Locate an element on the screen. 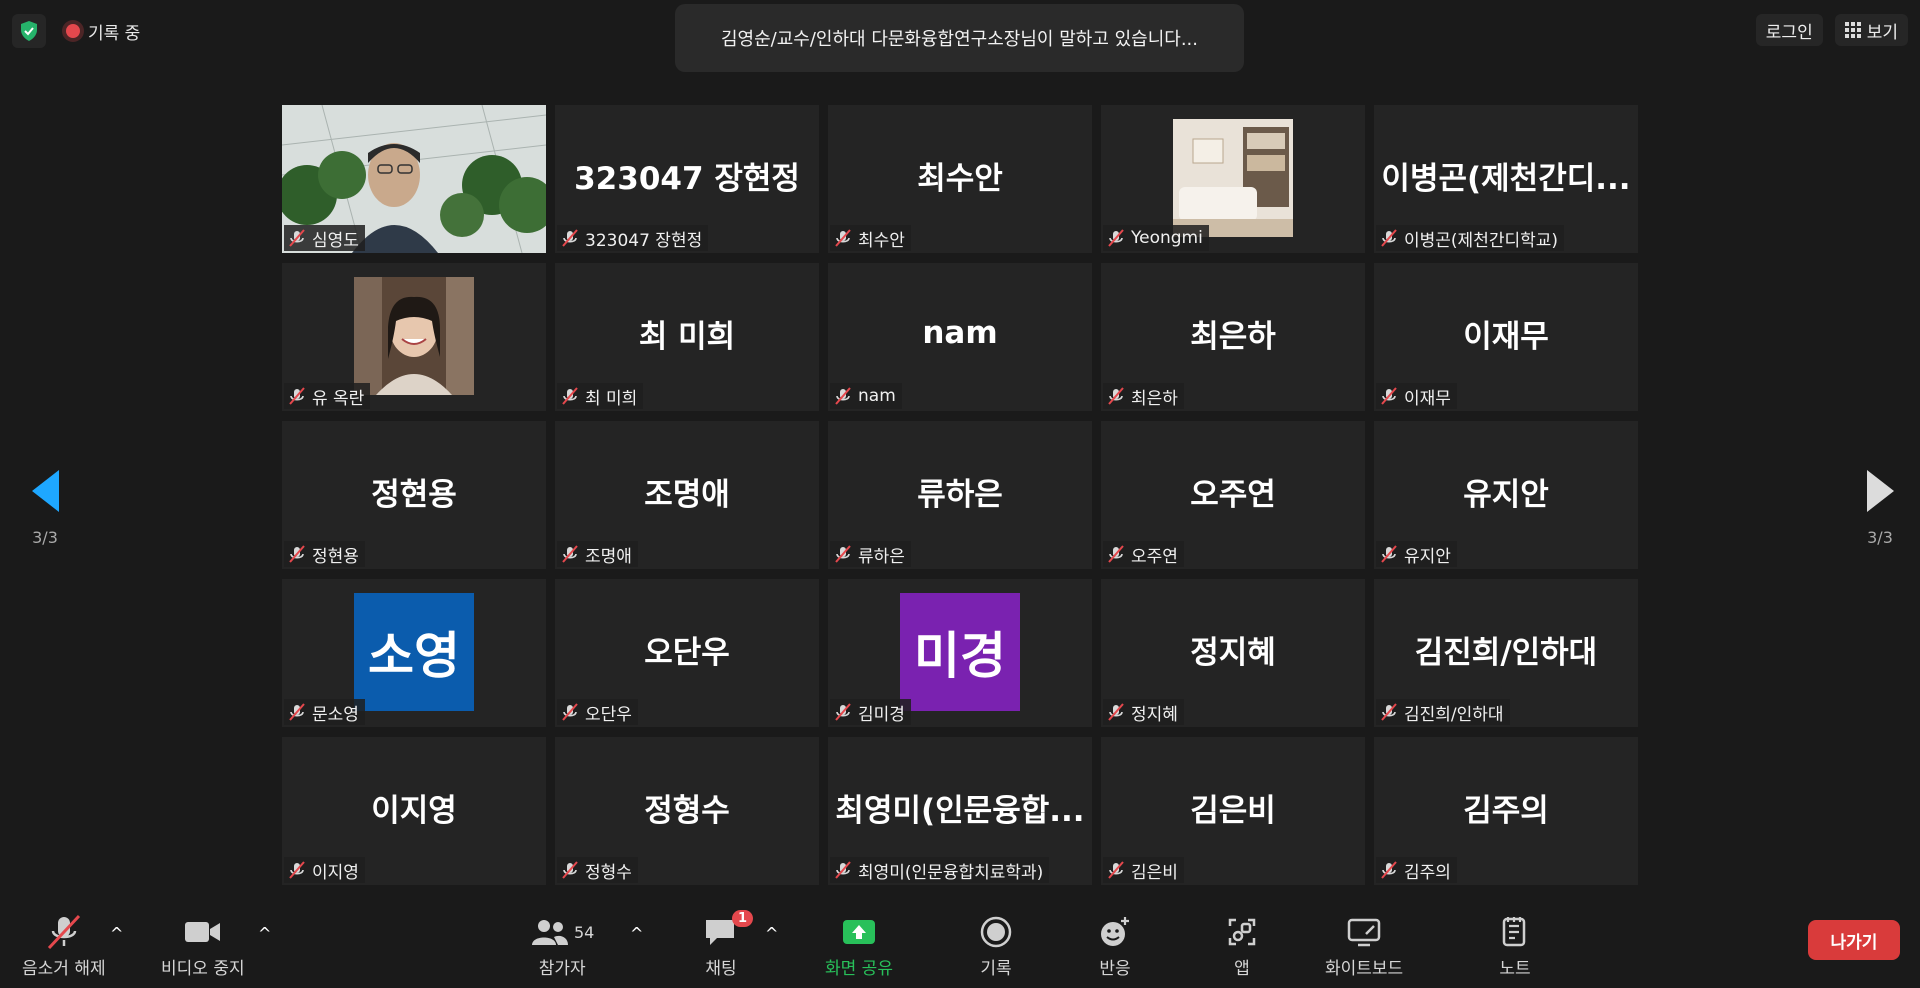 The width and height of the screenshot is (1920, 988). notes-button: 노트 is located at coordinates (1515, 946).